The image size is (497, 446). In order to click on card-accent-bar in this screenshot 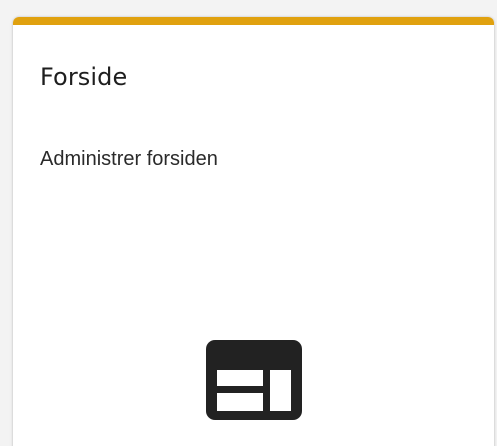, I will do `click(253, 21)`.